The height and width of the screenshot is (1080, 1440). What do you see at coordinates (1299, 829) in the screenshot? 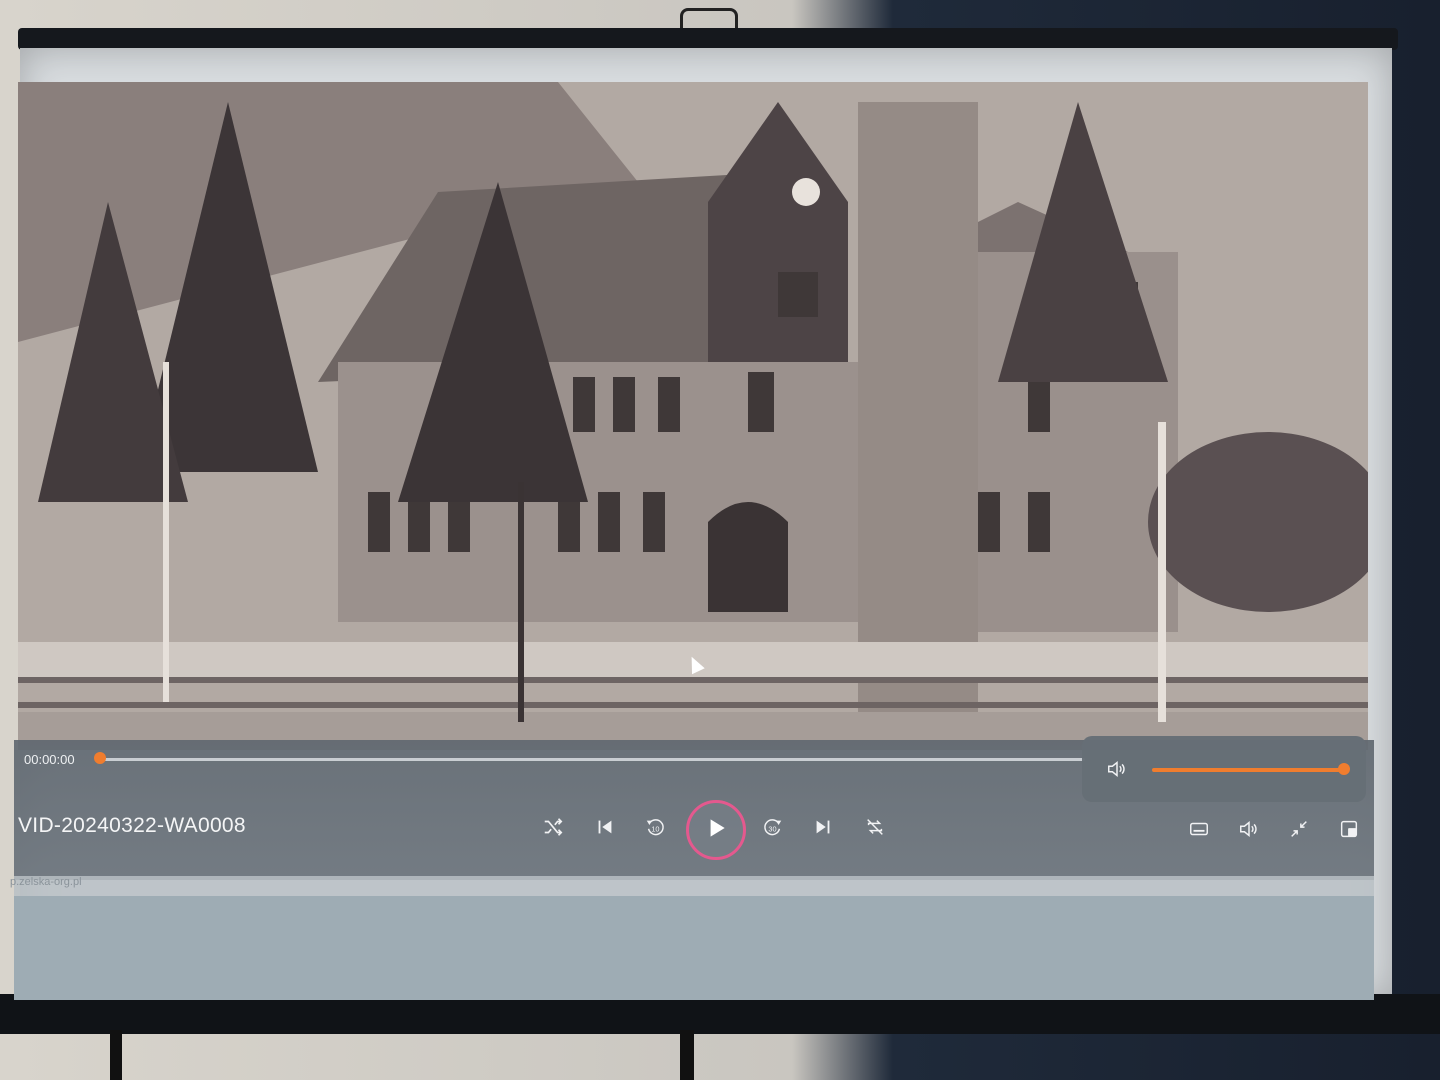
I see `minimize-icon` at bounding box center [1299, 829].